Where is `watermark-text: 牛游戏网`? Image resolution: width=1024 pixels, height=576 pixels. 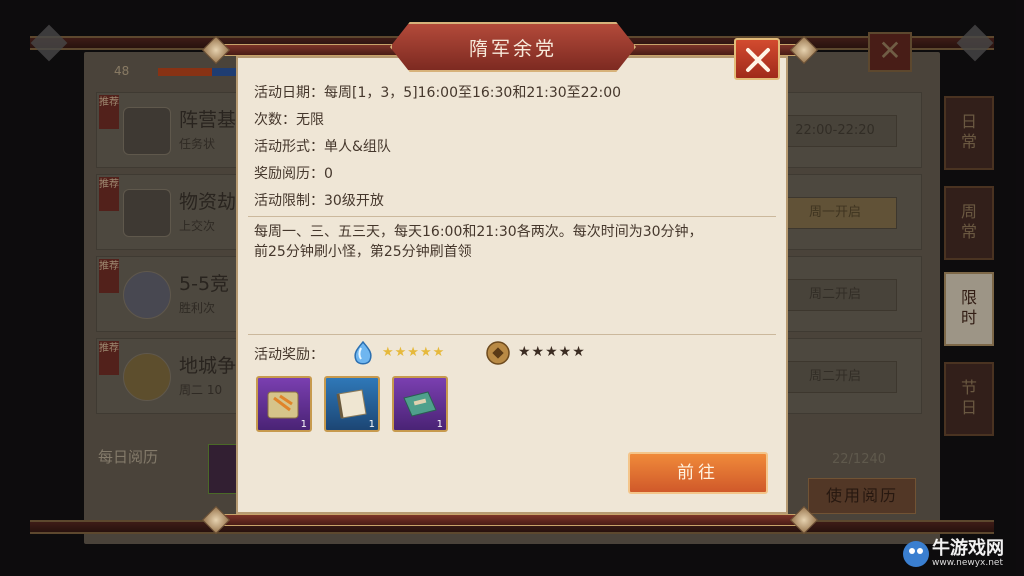
watermark-text: 牛游戏网 is located at coordinates (968, 548).